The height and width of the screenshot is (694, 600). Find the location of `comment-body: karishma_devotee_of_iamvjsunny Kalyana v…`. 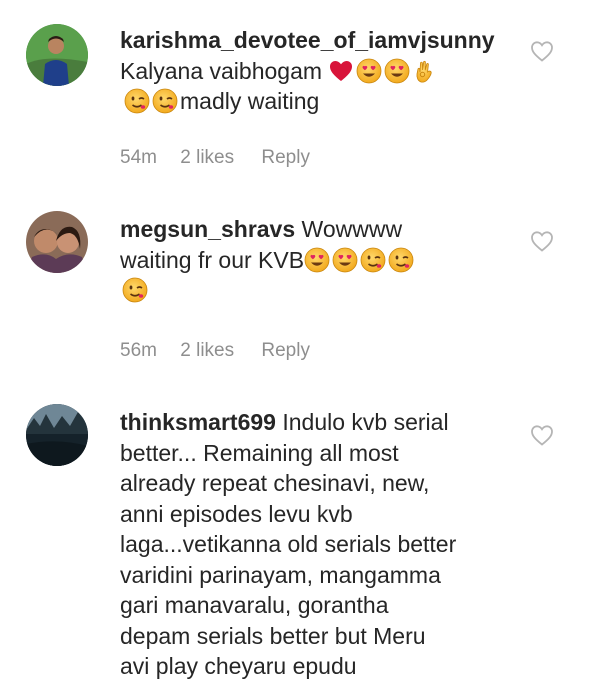

comment-body: karishma_devotee_of_iamvjsunny Kalyana v… is located at coordinates (320, 71).